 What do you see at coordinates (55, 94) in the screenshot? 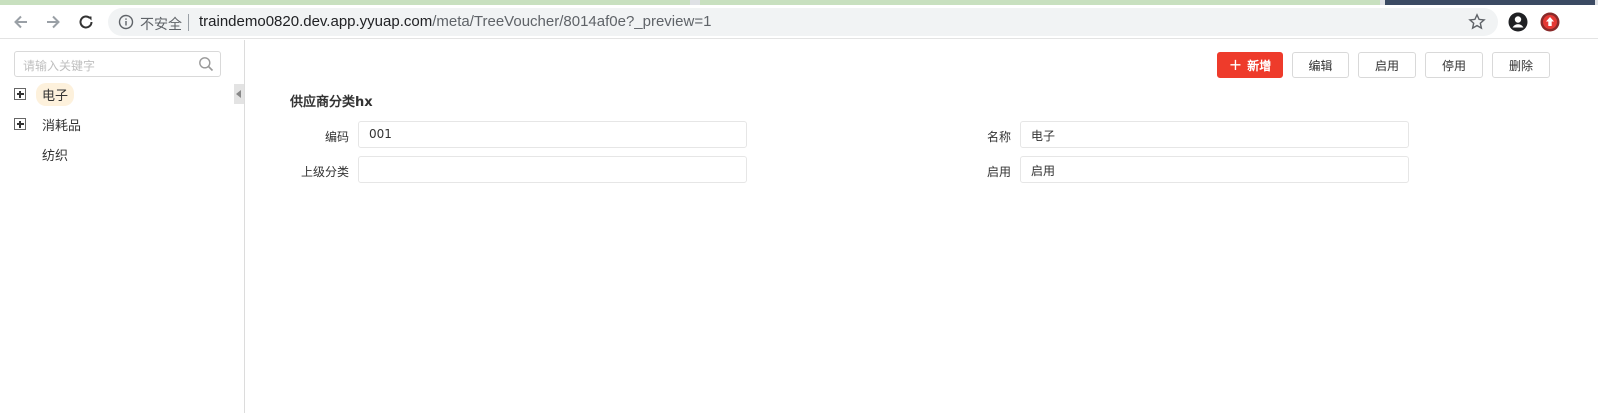
I see `tree-node-label: 电子` at bounding box center [55, 94].